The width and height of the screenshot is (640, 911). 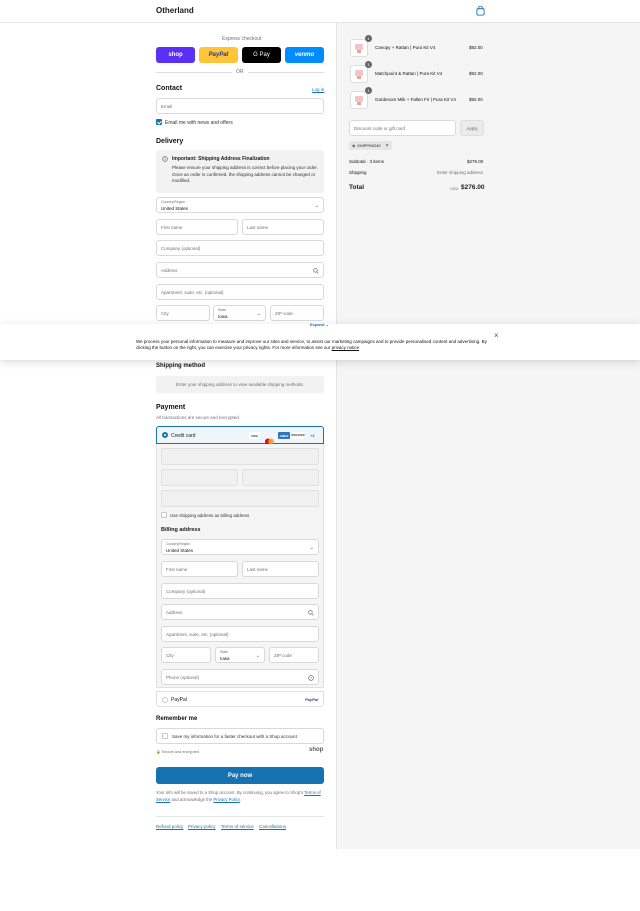 What do you see at coordinates (318, 89) in the screenshot?
I see `login-link: Log in` at bounding box center [318, 89].